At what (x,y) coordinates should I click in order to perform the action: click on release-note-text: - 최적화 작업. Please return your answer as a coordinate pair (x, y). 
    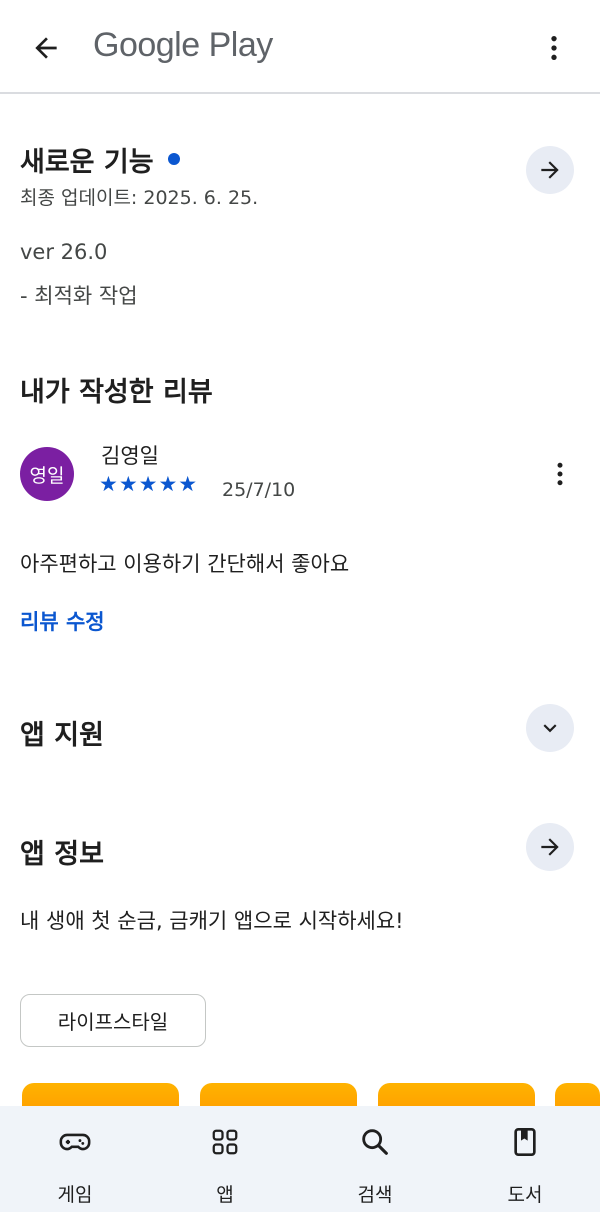
    Looking at the image, I should click on (79, 296).